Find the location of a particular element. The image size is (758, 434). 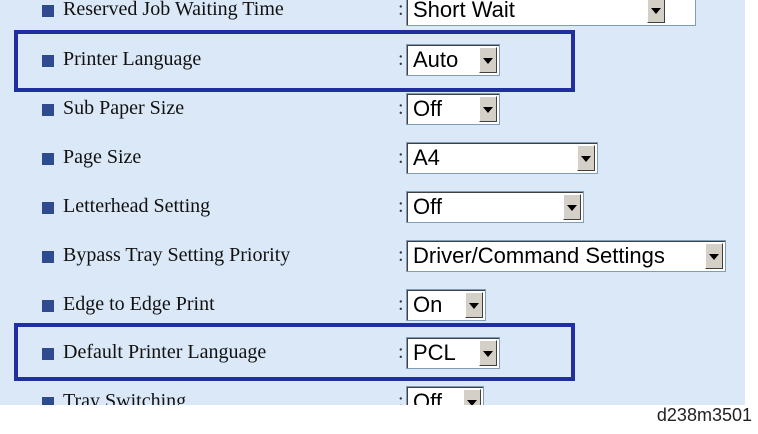

select-value: Driver/Command Settings is located at coordinates (539, 255).